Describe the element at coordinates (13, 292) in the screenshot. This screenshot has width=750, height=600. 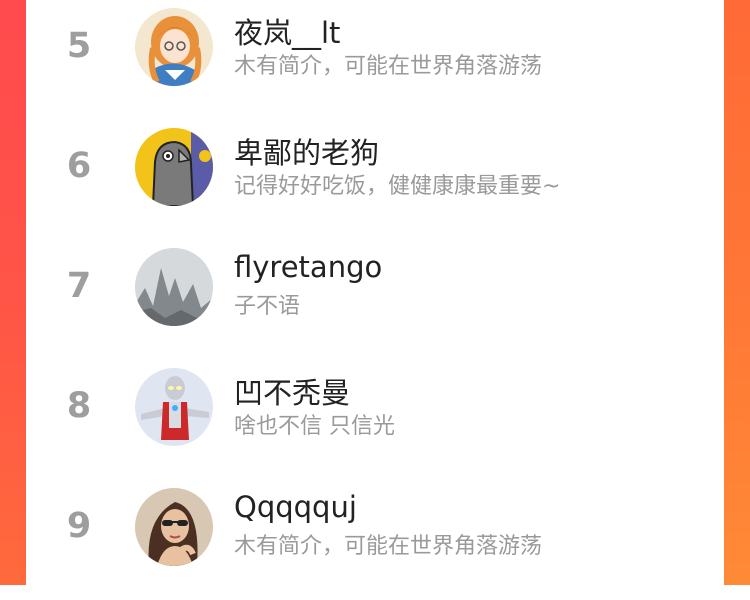
I see `left-background-edge` at that location.